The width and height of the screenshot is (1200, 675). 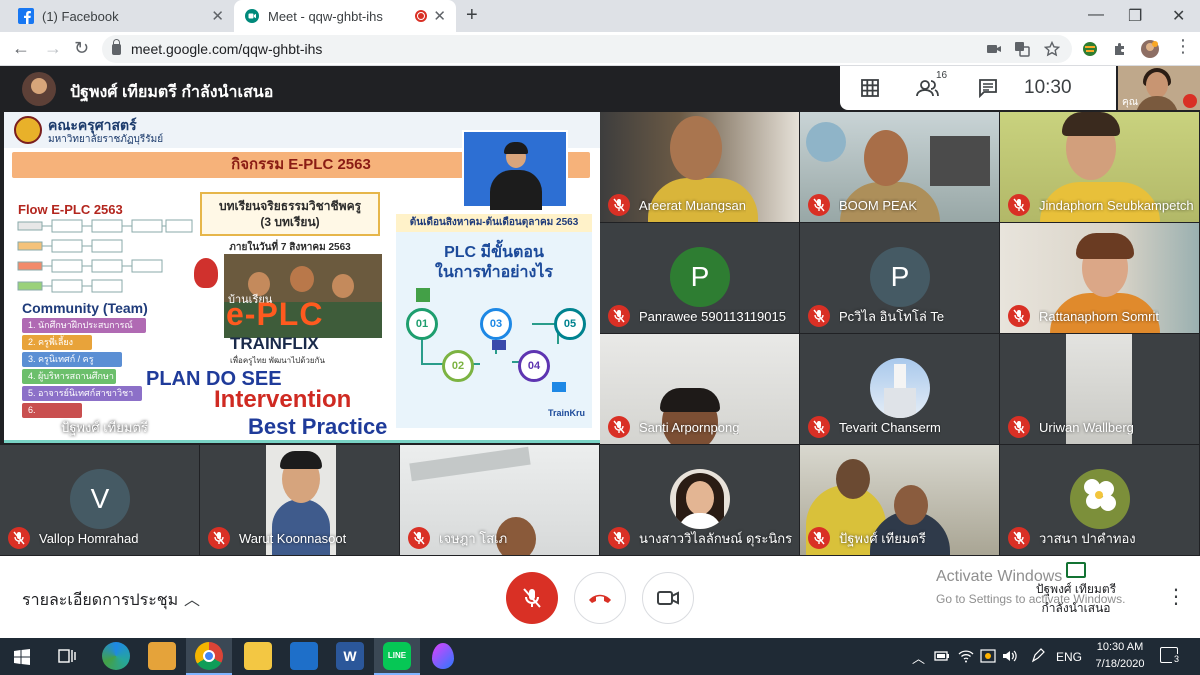 What do you see at coordinates (496, 324) in the screenshot?
I see `step-03: 03` at bounding box center [496, 324].